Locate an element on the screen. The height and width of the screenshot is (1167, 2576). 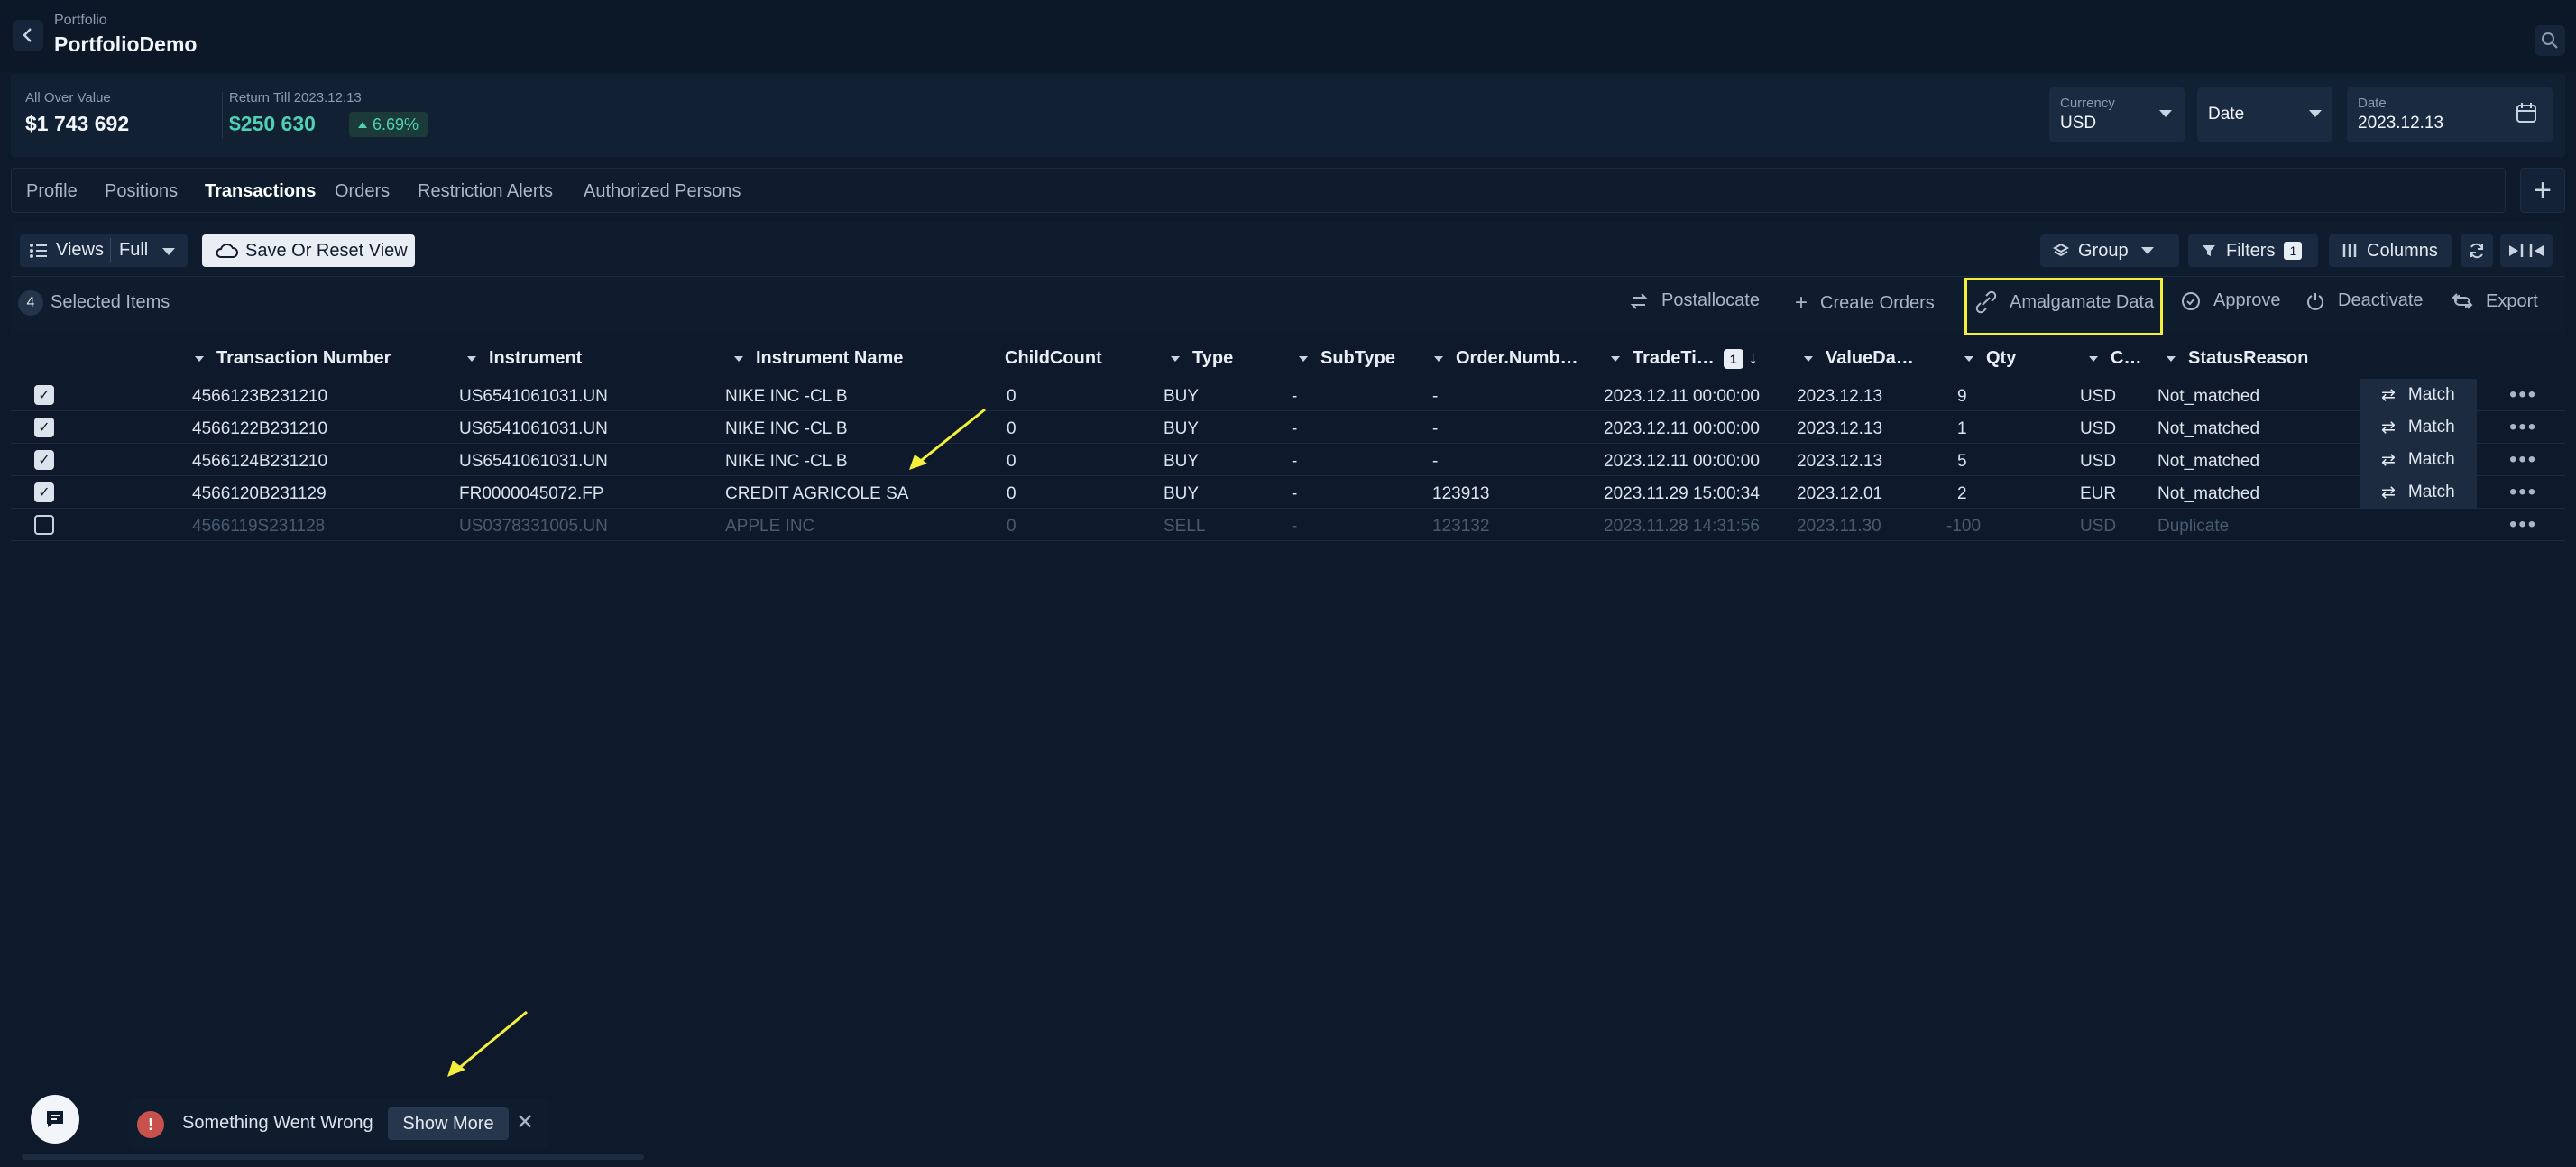
collapse-panels-button is located at coordinates (2526, 251).